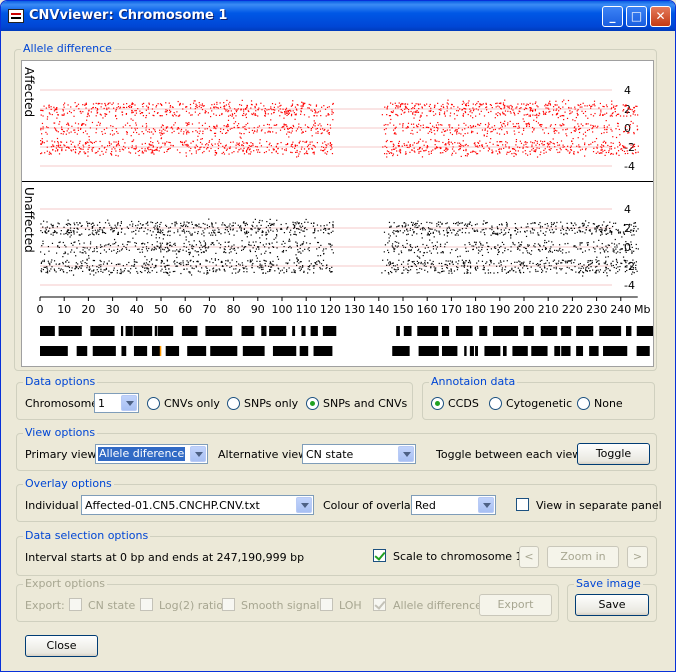  What do you see at coordinates (437, 605) in the screenshot?
I see `export-allele-label: Allele difference` at bounding box center [437, 605].